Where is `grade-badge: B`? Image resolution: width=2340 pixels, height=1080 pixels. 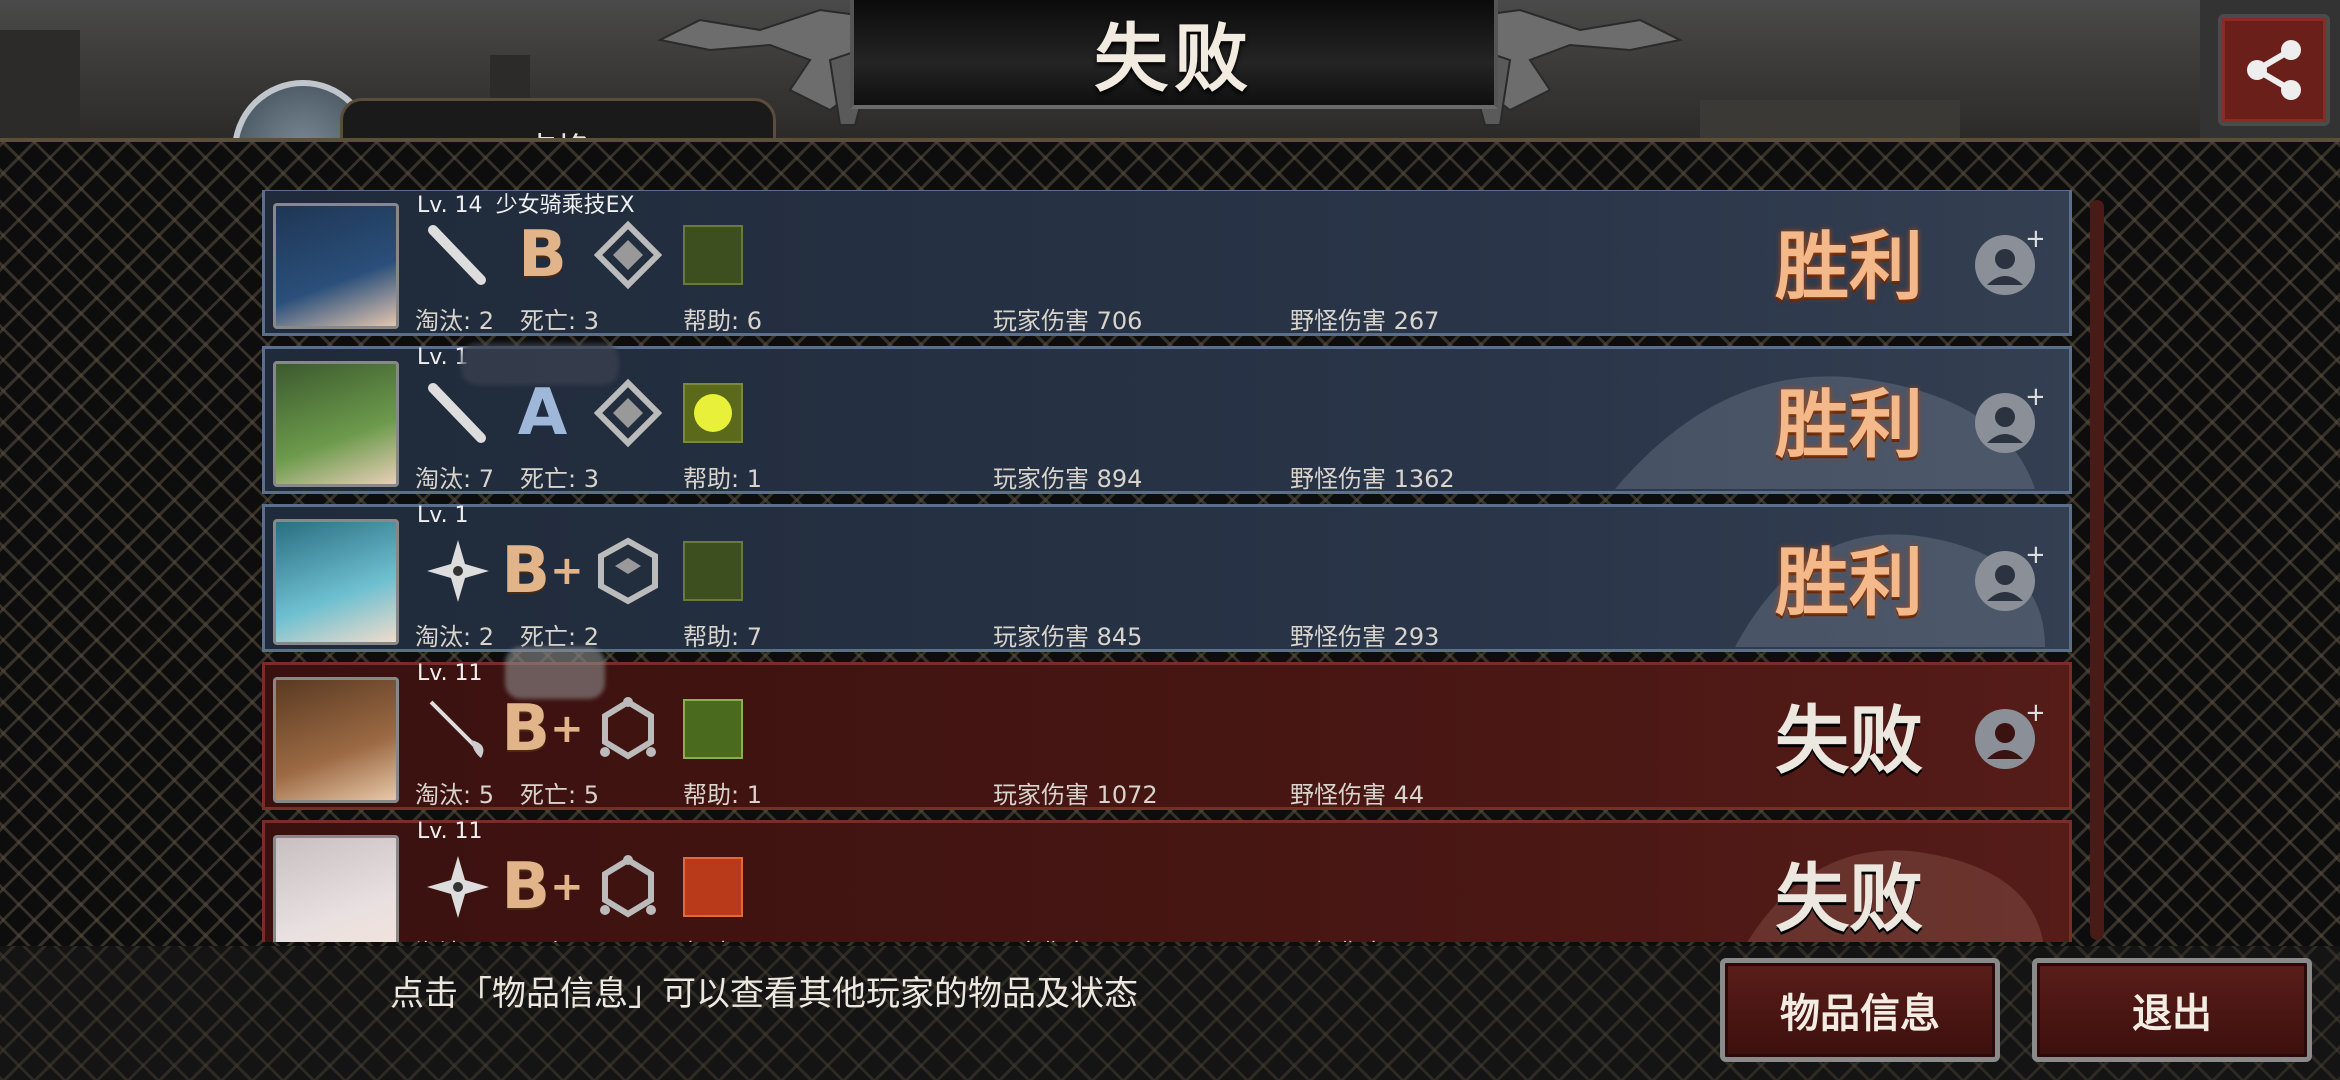 grade-badge: B is located at coordinates (542, 255).